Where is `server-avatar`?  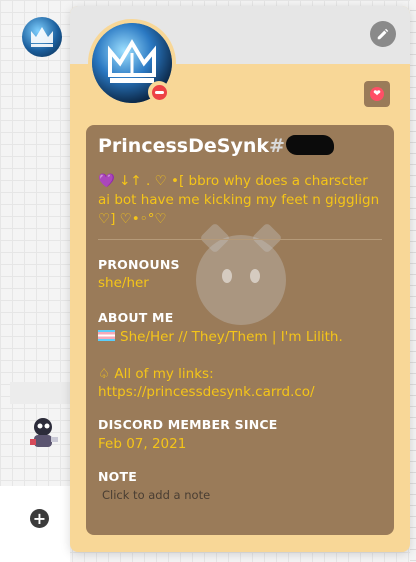
server-avatar is located at coordinates (42, 37).